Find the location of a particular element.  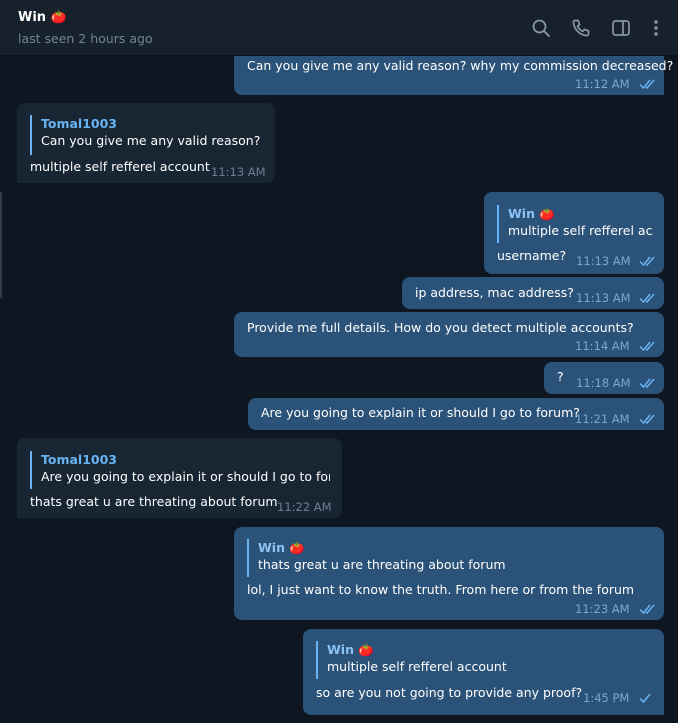

message-text: username? is located at coordinates (532, 255).